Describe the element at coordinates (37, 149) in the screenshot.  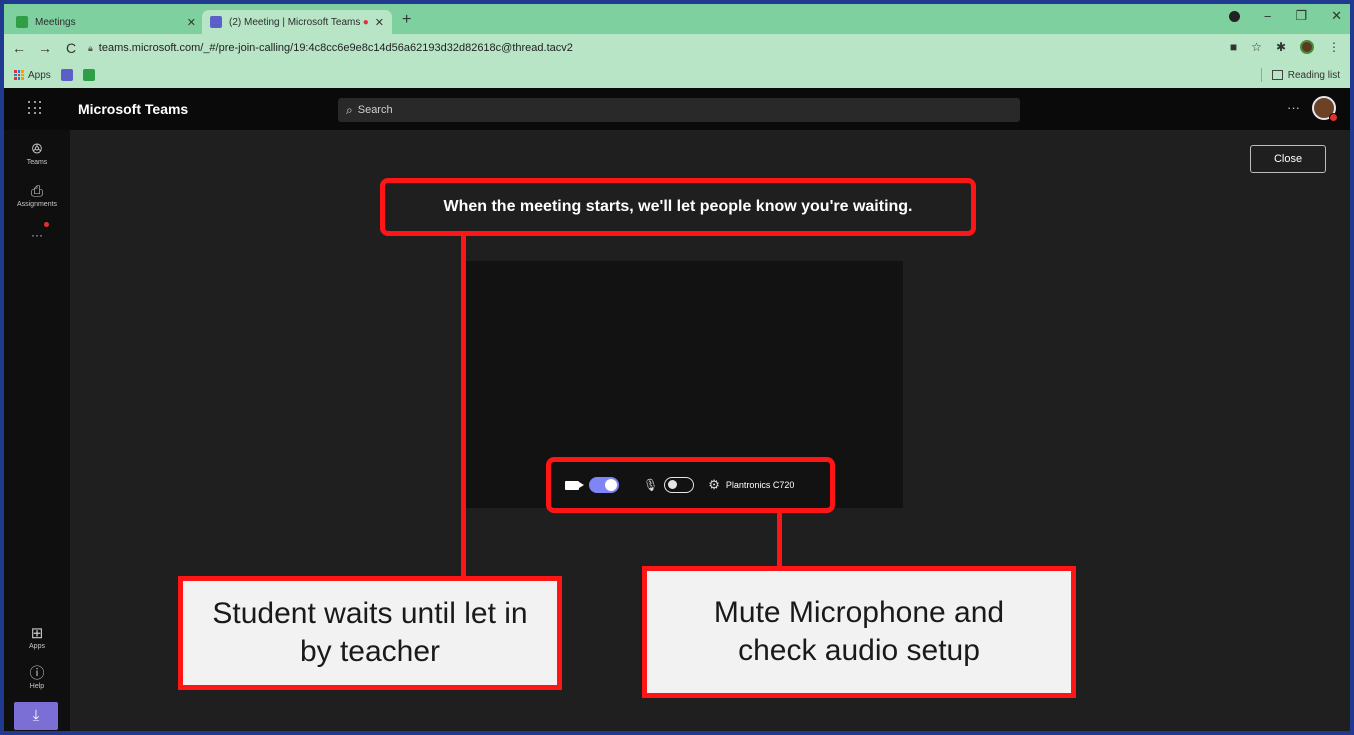
I see `teams-icon: ꔮ` at that location.